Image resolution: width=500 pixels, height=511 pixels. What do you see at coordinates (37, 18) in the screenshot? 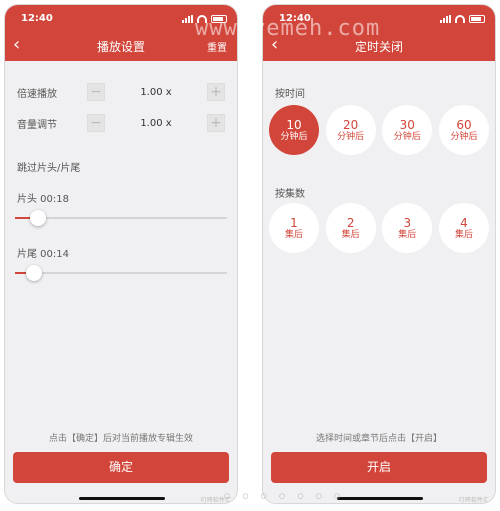
I see `status-time: 12:40` at bounding box center [37, 18].